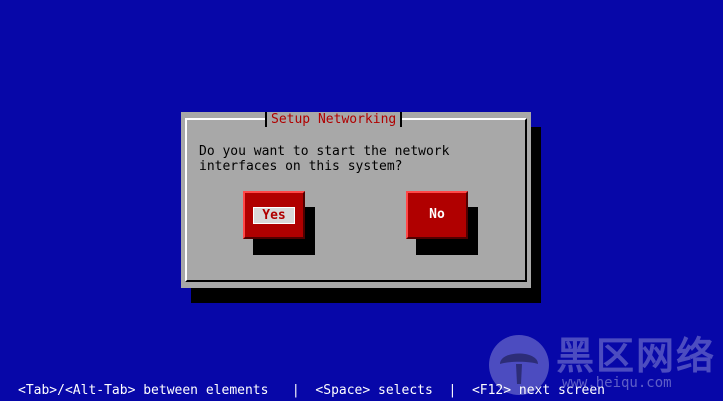 Image resolution: width=723 pixels, height=401 pixels. I want to click on watermark-brand: 黑区网络, so click(636, 356).